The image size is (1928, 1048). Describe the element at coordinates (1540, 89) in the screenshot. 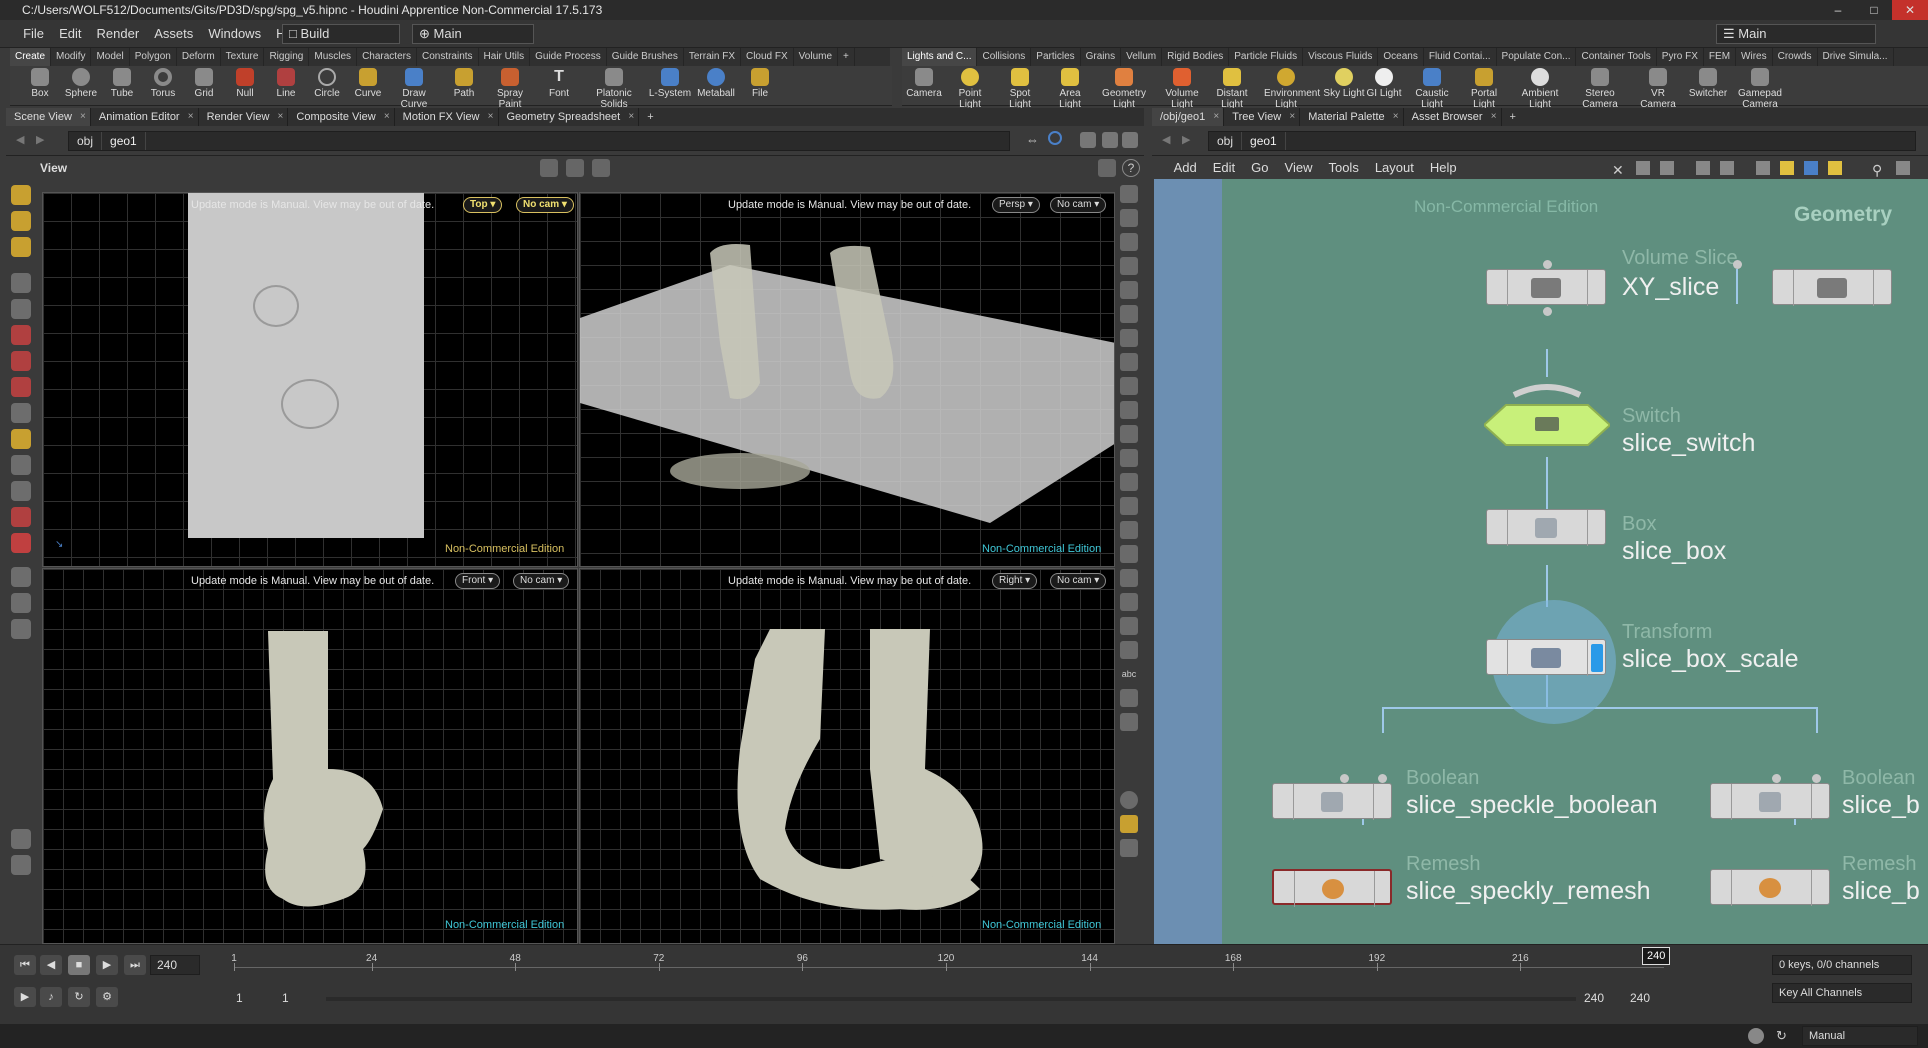

I see `tool-ambient-light: Ambient Light` at that location.